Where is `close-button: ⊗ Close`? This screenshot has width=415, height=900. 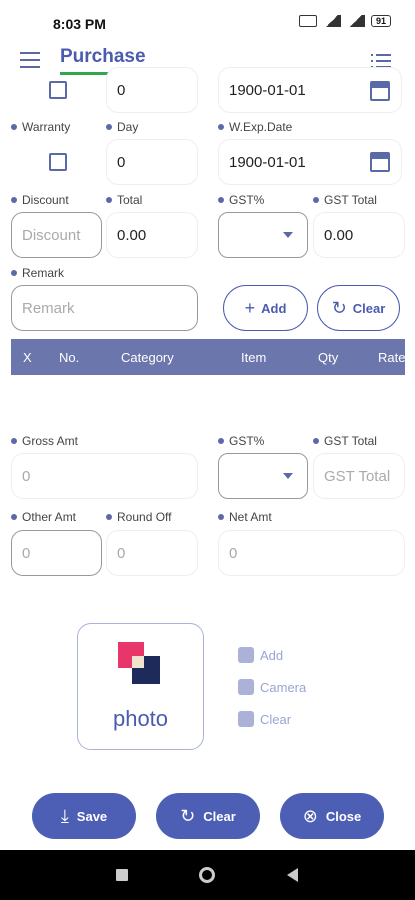
close-button: ⊗ Close is located at coordinates (332, 816).